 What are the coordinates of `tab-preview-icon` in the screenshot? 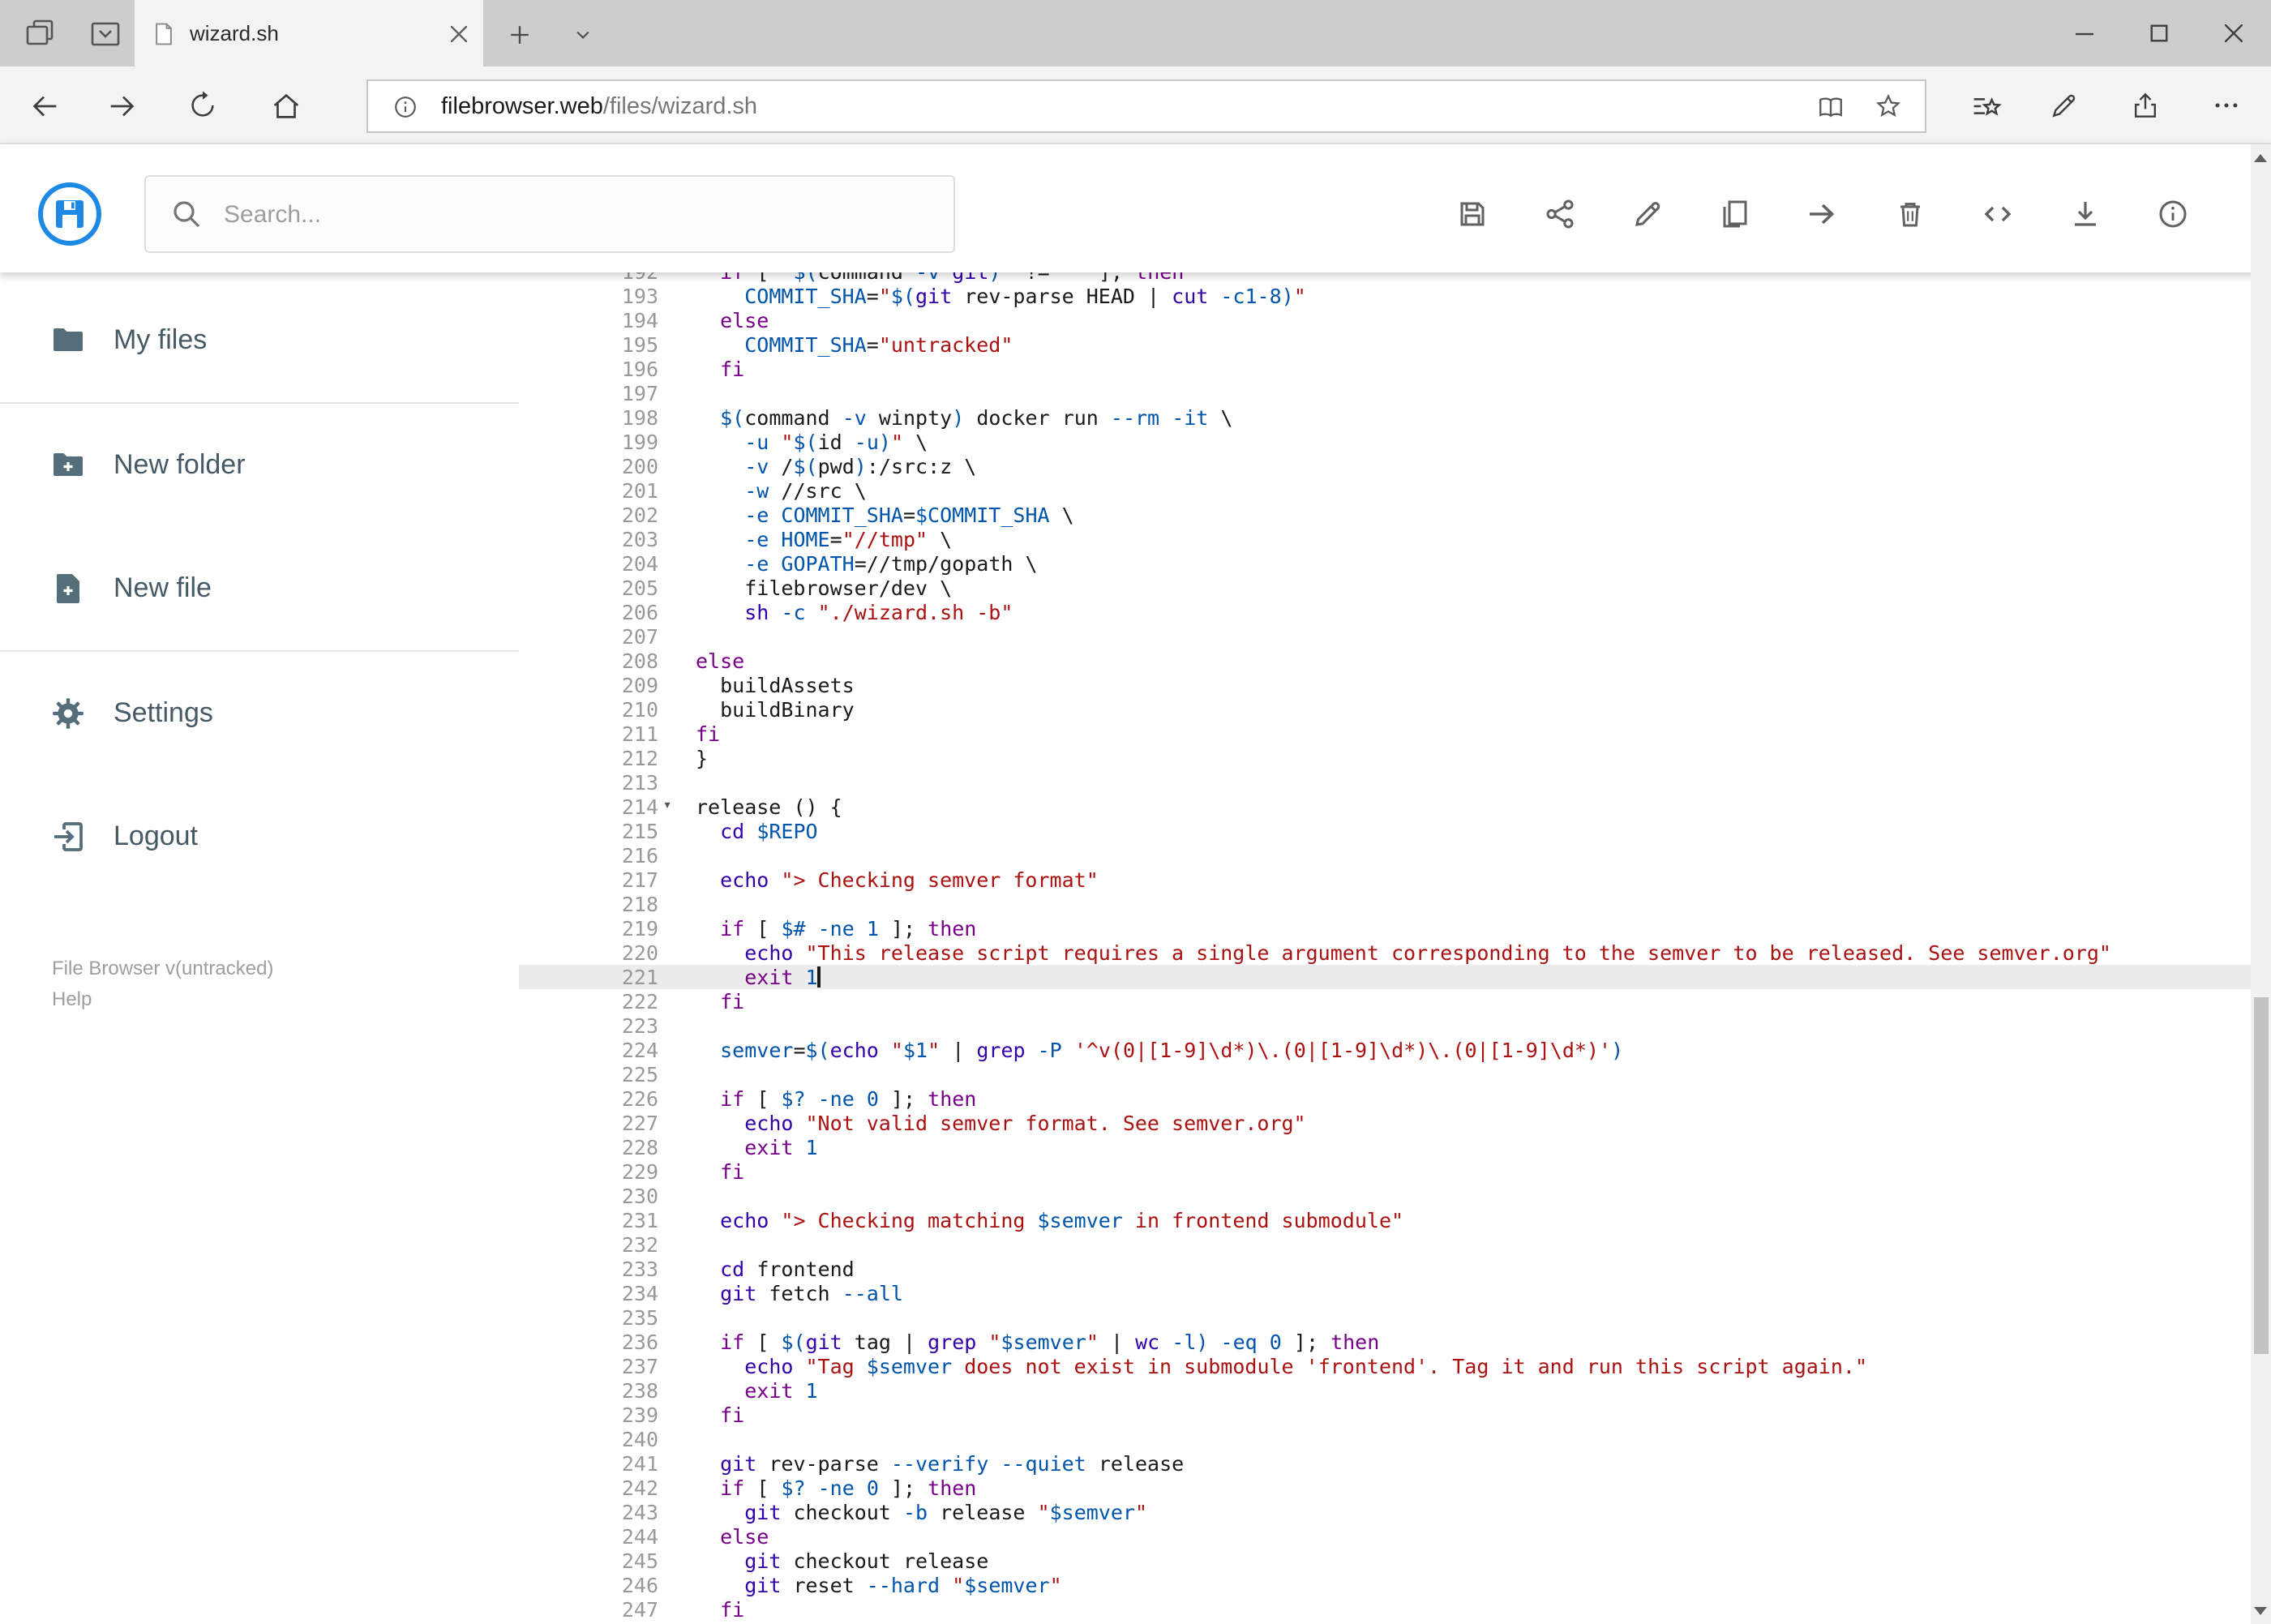 It's located at (106, 34).